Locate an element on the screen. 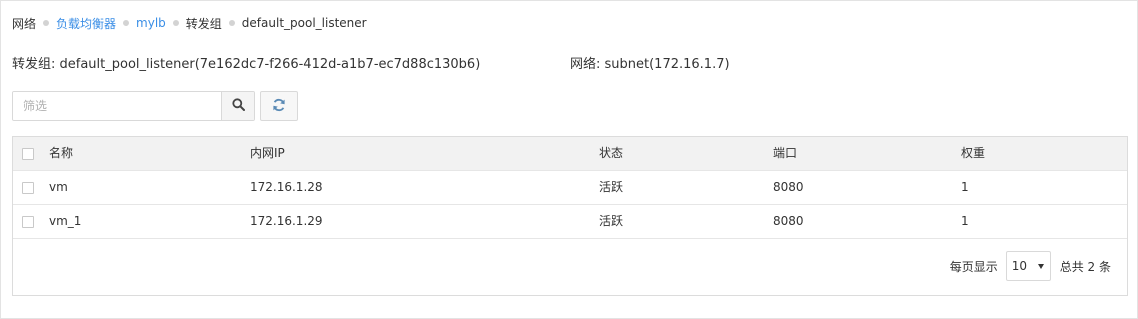 The height and width of the screenshot is (319, 1138). search-button is located at coordinates (237, 106).